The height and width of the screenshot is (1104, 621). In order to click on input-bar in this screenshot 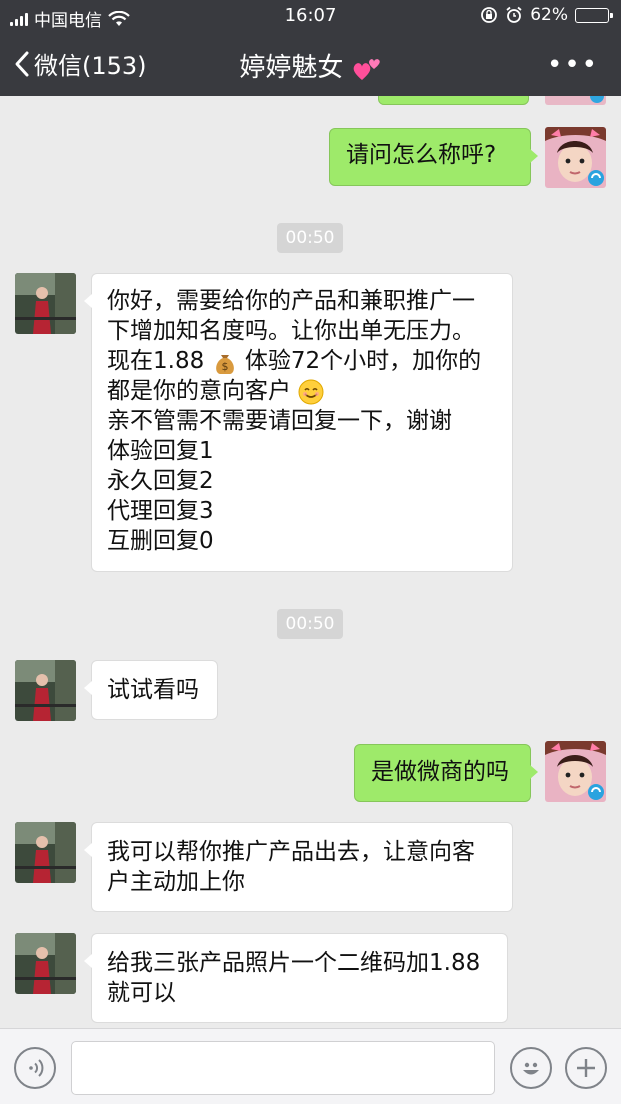, I will do `click(310, 1066)`.